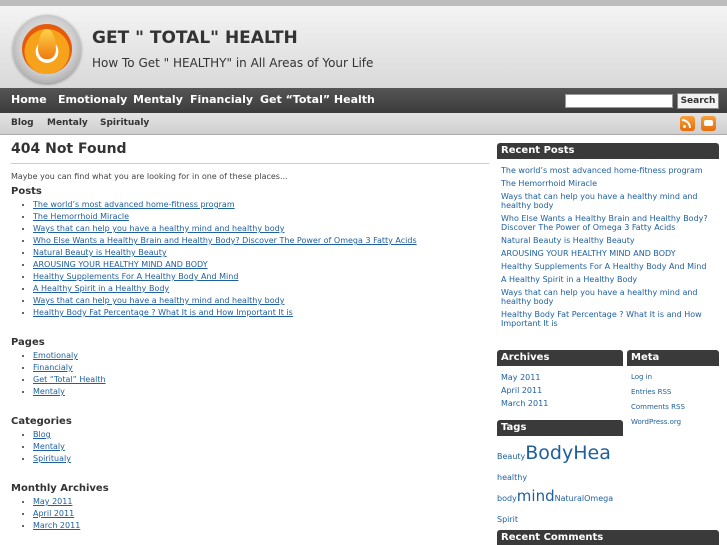 The width and height of the screenshot is (727, 545). What do you see at coordinates (568, 453) in the screenshot?
I see `tag-bodyhealth: BodyHea` at bounding box center [568, 453].